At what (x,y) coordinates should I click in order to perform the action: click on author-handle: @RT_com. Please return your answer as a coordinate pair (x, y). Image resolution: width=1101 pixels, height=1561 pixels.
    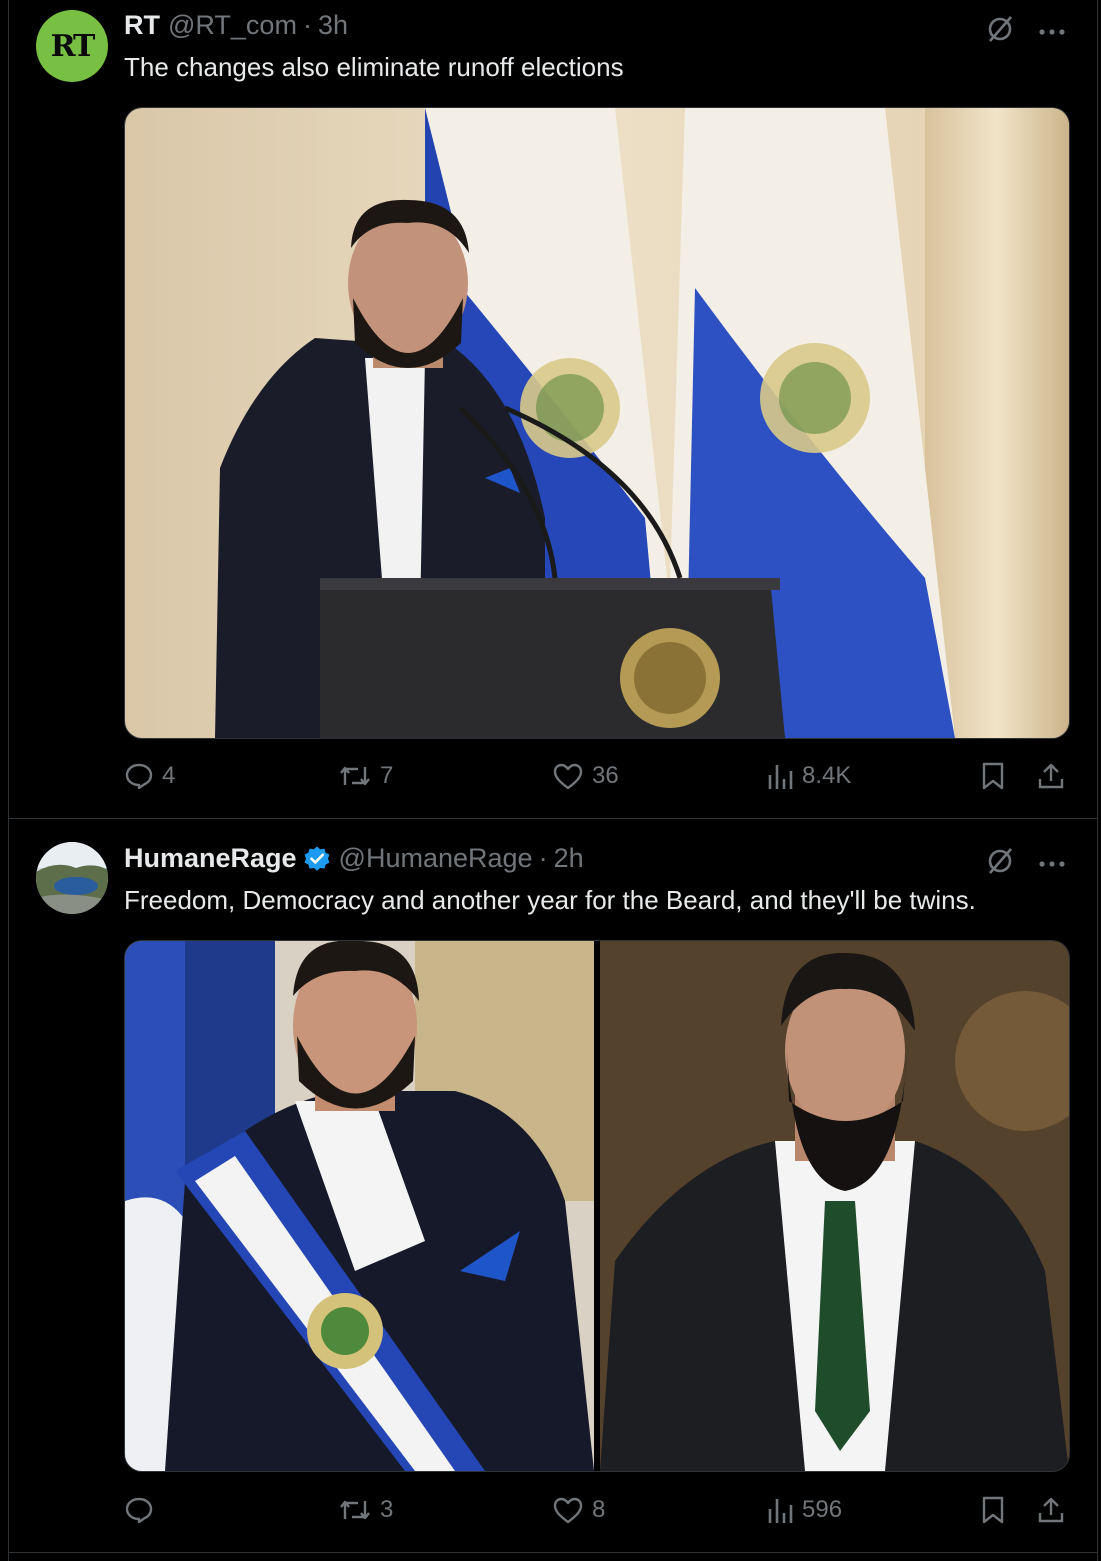
    Looking at the image, I should click on (232, 25).